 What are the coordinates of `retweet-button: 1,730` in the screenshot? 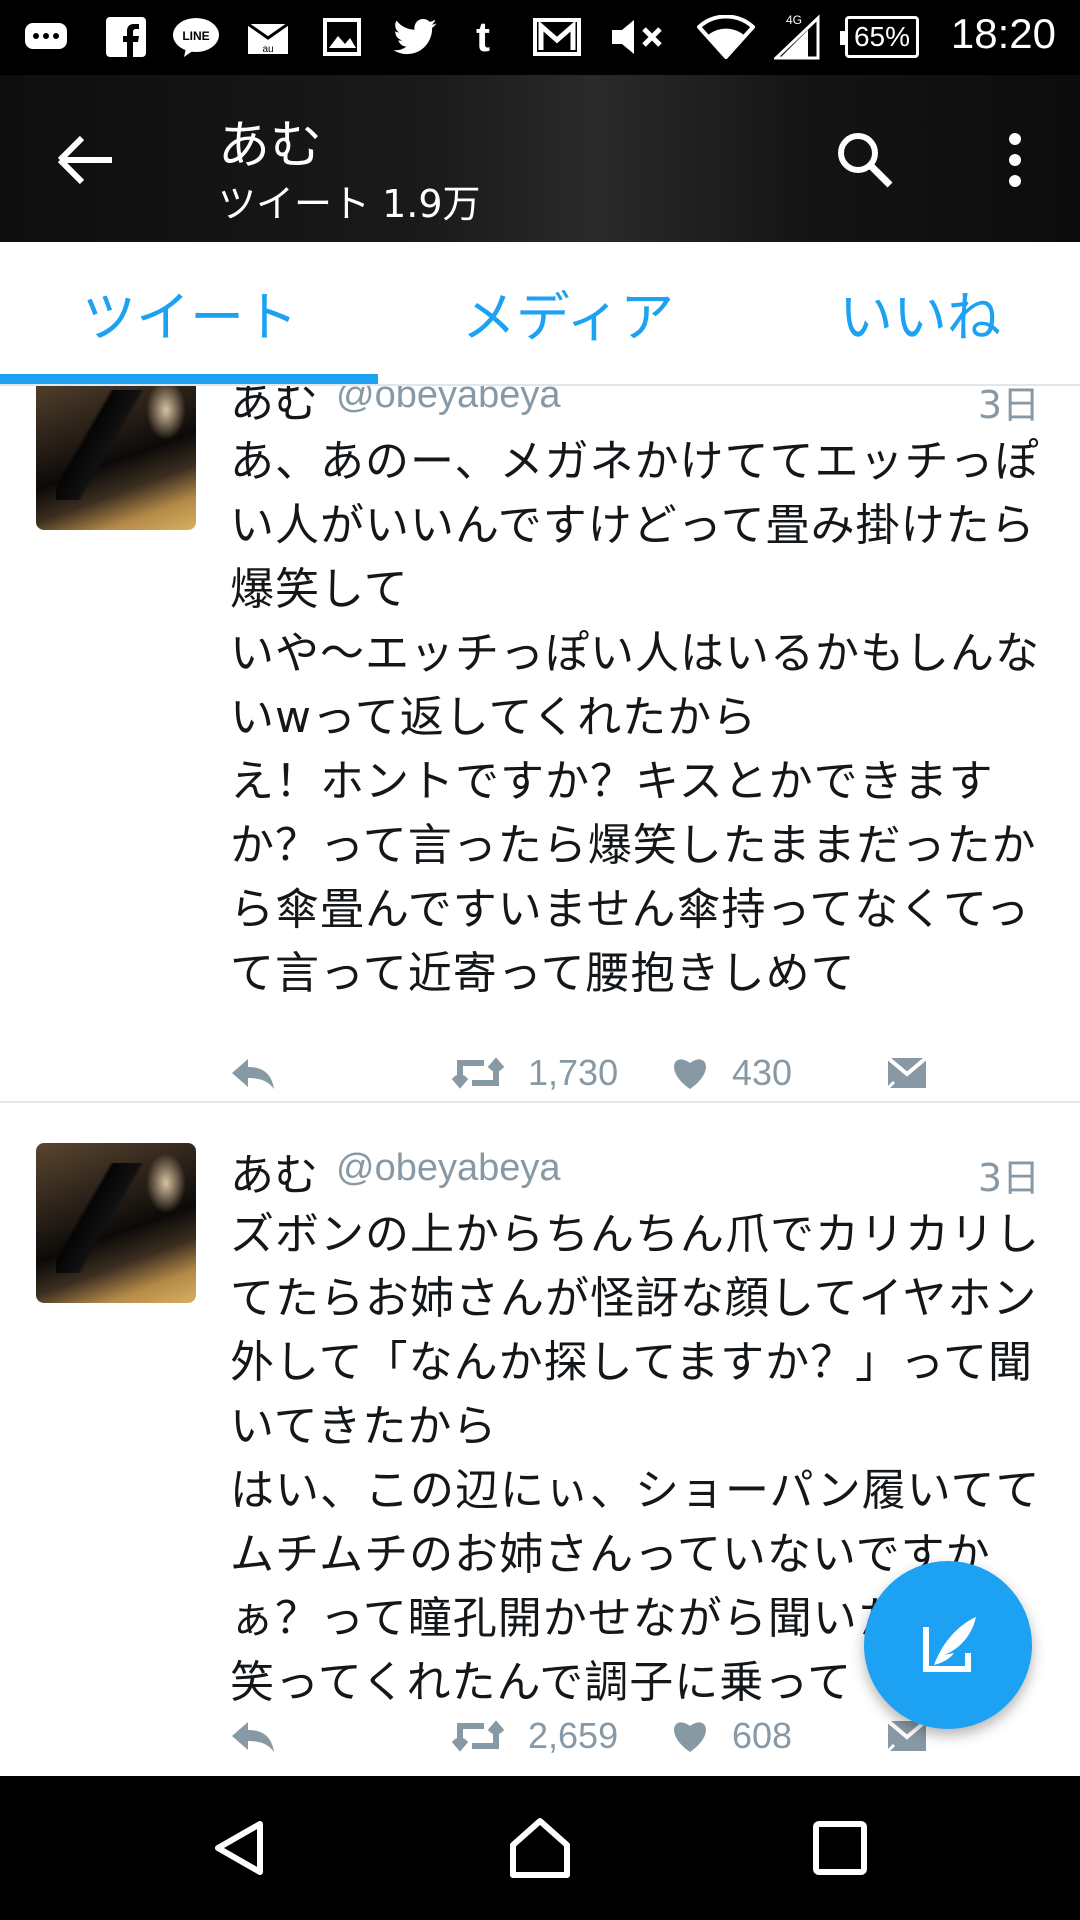 It's located at (534, 1073).